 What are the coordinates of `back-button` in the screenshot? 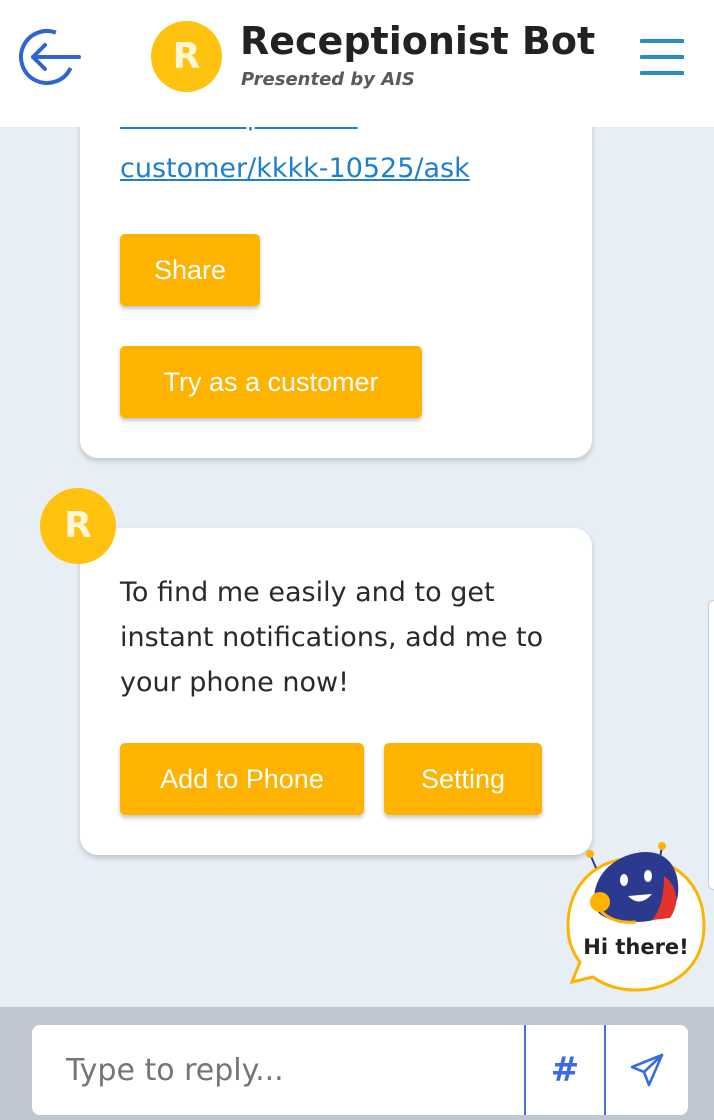 It's located at (49, 57).